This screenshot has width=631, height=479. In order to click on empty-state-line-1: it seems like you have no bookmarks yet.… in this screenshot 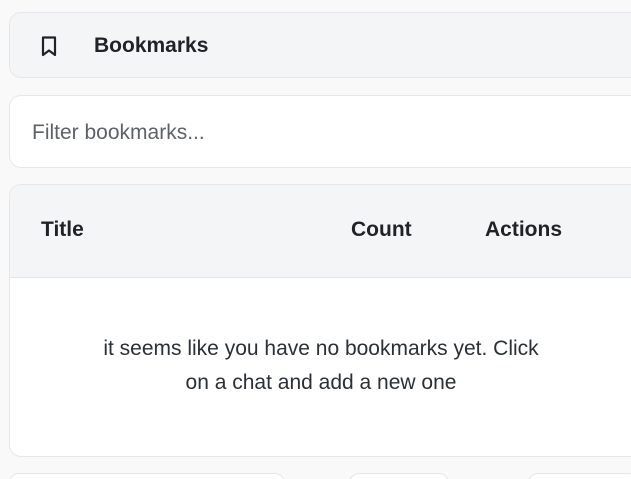, I will do `click(321, 348)`.